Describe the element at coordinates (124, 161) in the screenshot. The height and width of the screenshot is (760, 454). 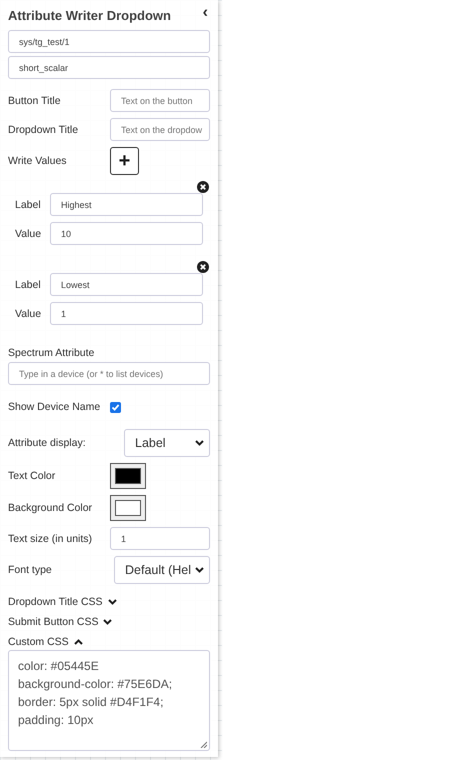
I see `add-button: +` at that location.